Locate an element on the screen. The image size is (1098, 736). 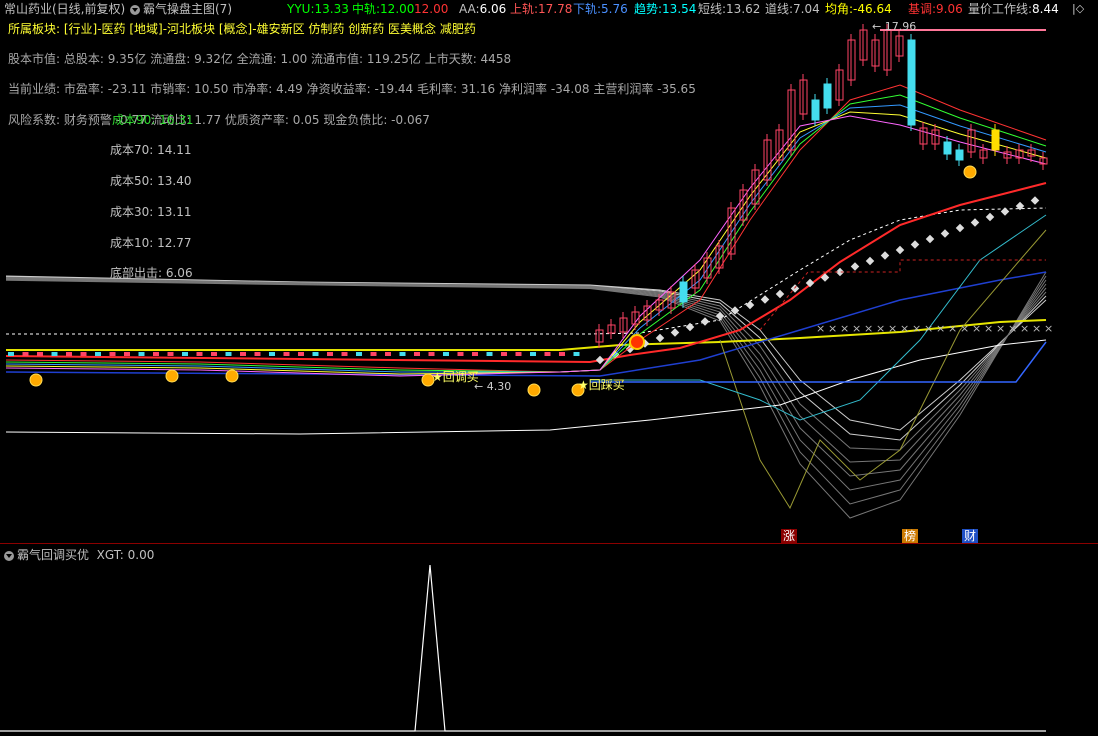
header-value-1: 中轨:12.00 is located at coordinates (383, 9).